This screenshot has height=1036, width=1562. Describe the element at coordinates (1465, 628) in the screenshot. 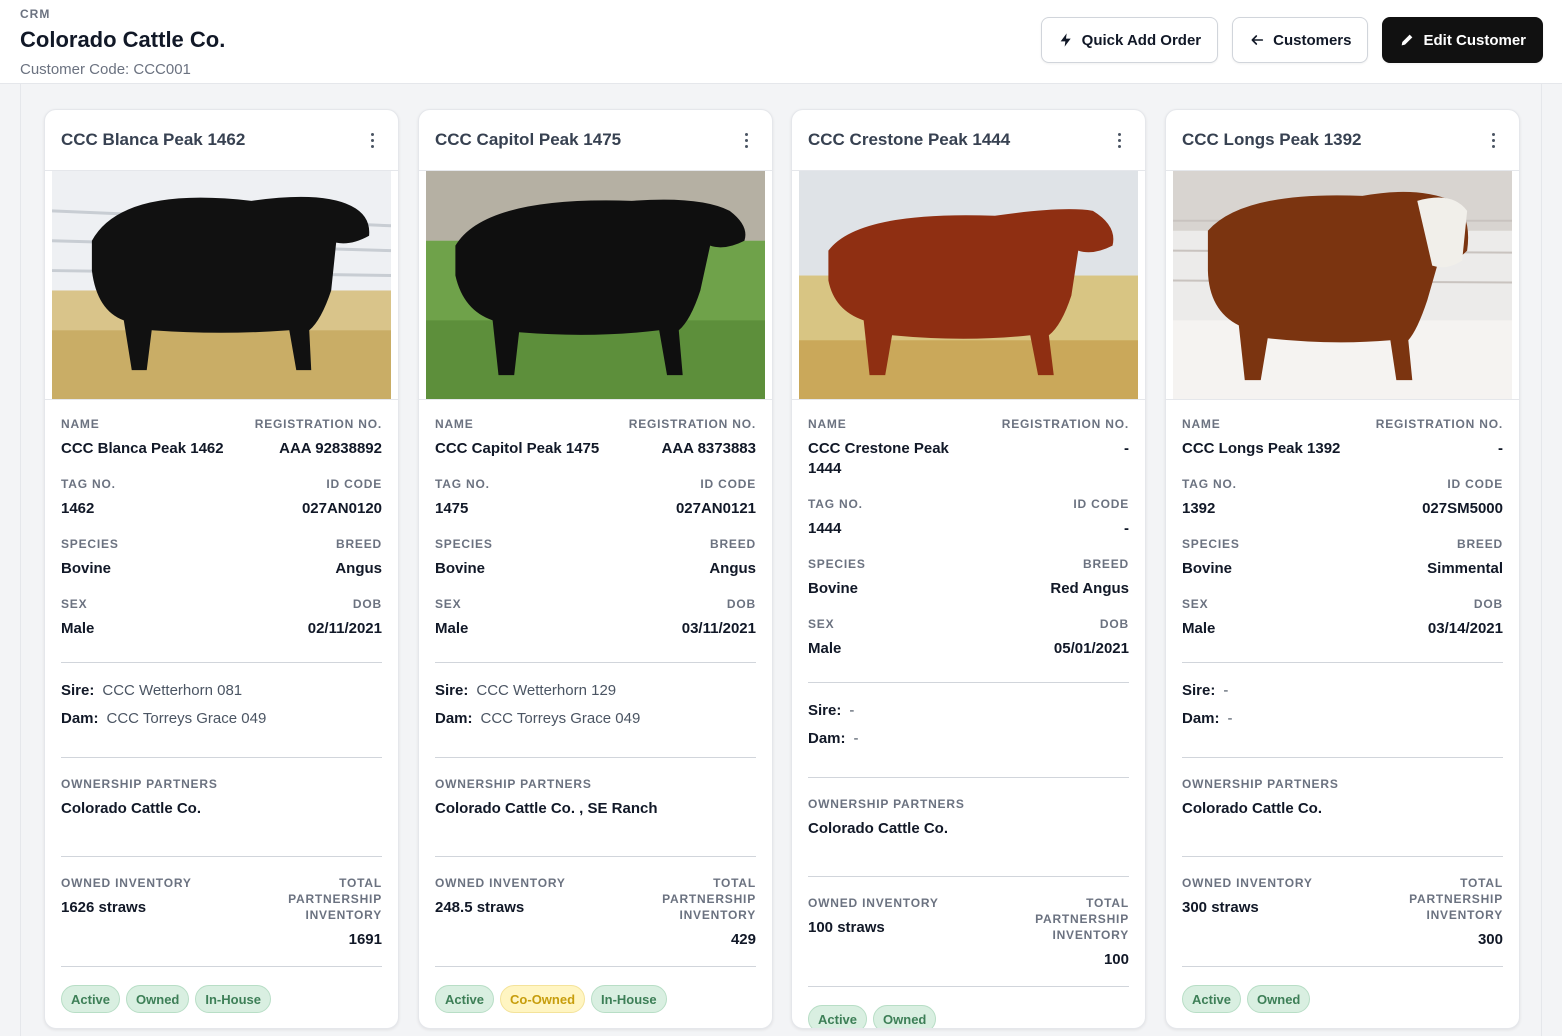

I see `dob-value: 03/14/2021` at that location.